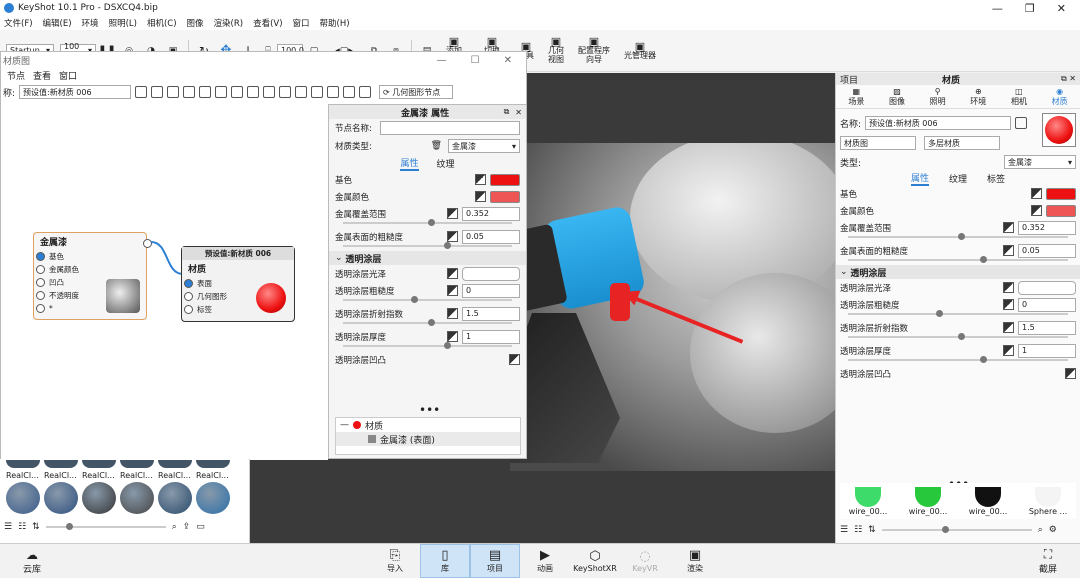 This screenshot has width=1080, height=578. What do you see at coordinates (344, 425) in the screenshot?
I see `collapse-icon: —` at bounding box center [344, 425].